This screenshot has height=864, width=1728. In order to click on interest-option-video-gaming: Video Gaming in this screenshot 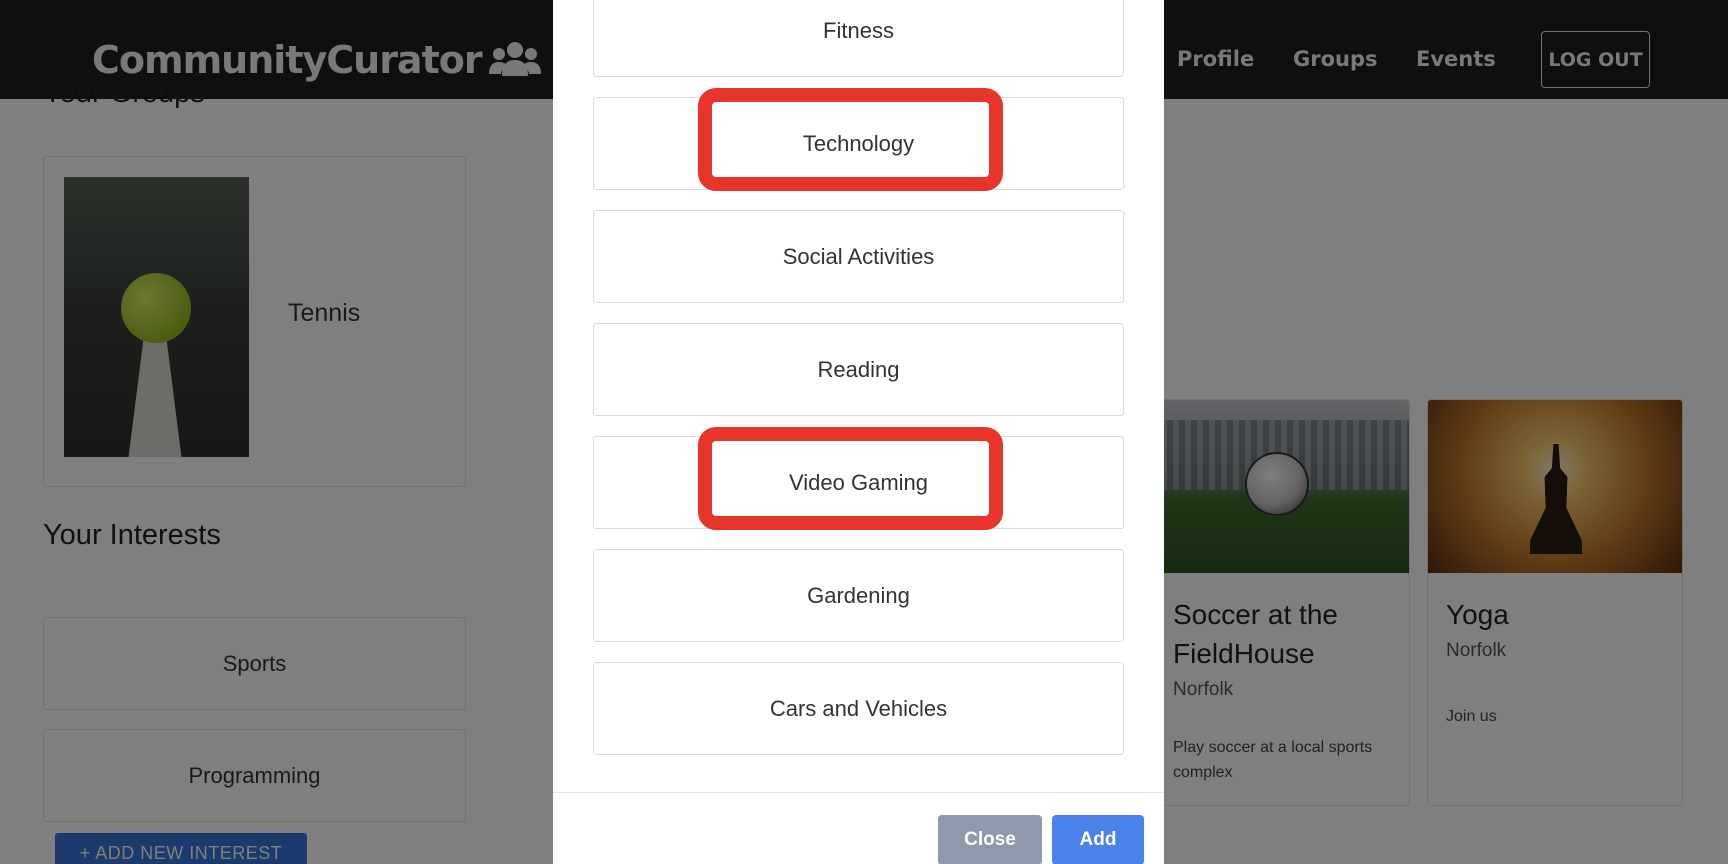, I will do `click(858, 478)`.